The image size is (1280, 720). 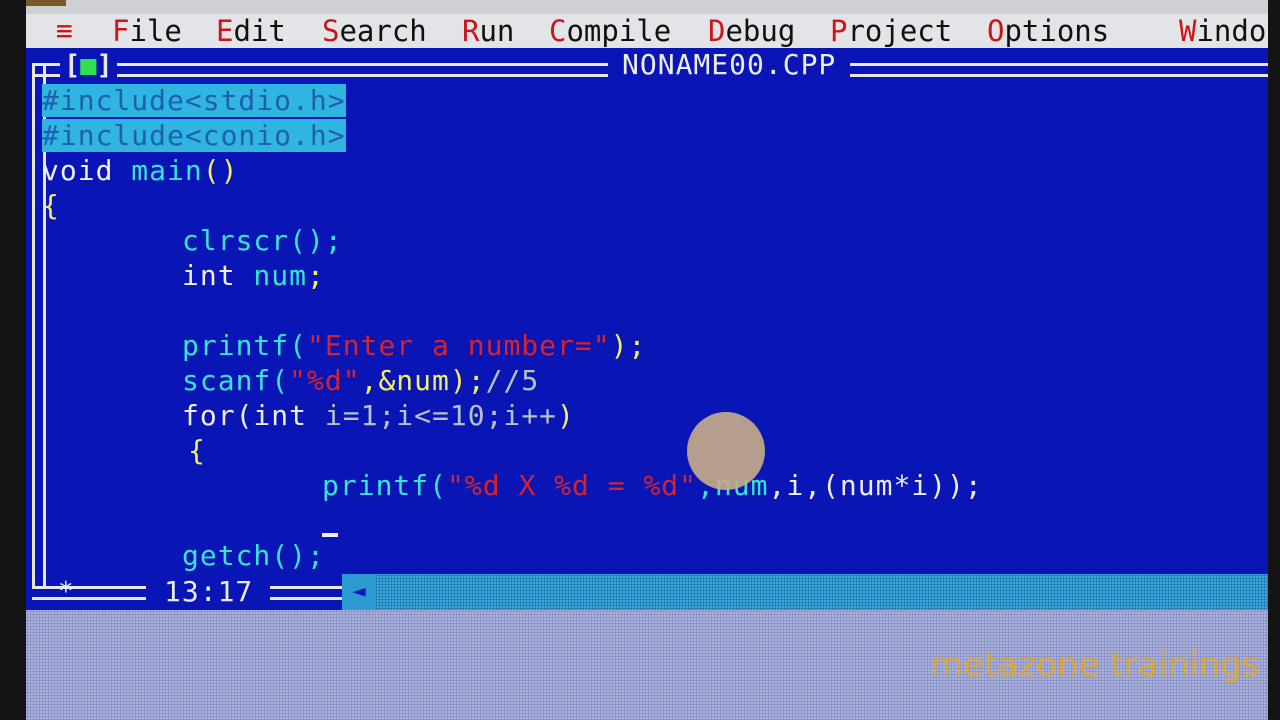 What do you see at coordinates (423, 380) in the screenshot?
I see `code-token: ,&num);` at bounding box center [423, 380].